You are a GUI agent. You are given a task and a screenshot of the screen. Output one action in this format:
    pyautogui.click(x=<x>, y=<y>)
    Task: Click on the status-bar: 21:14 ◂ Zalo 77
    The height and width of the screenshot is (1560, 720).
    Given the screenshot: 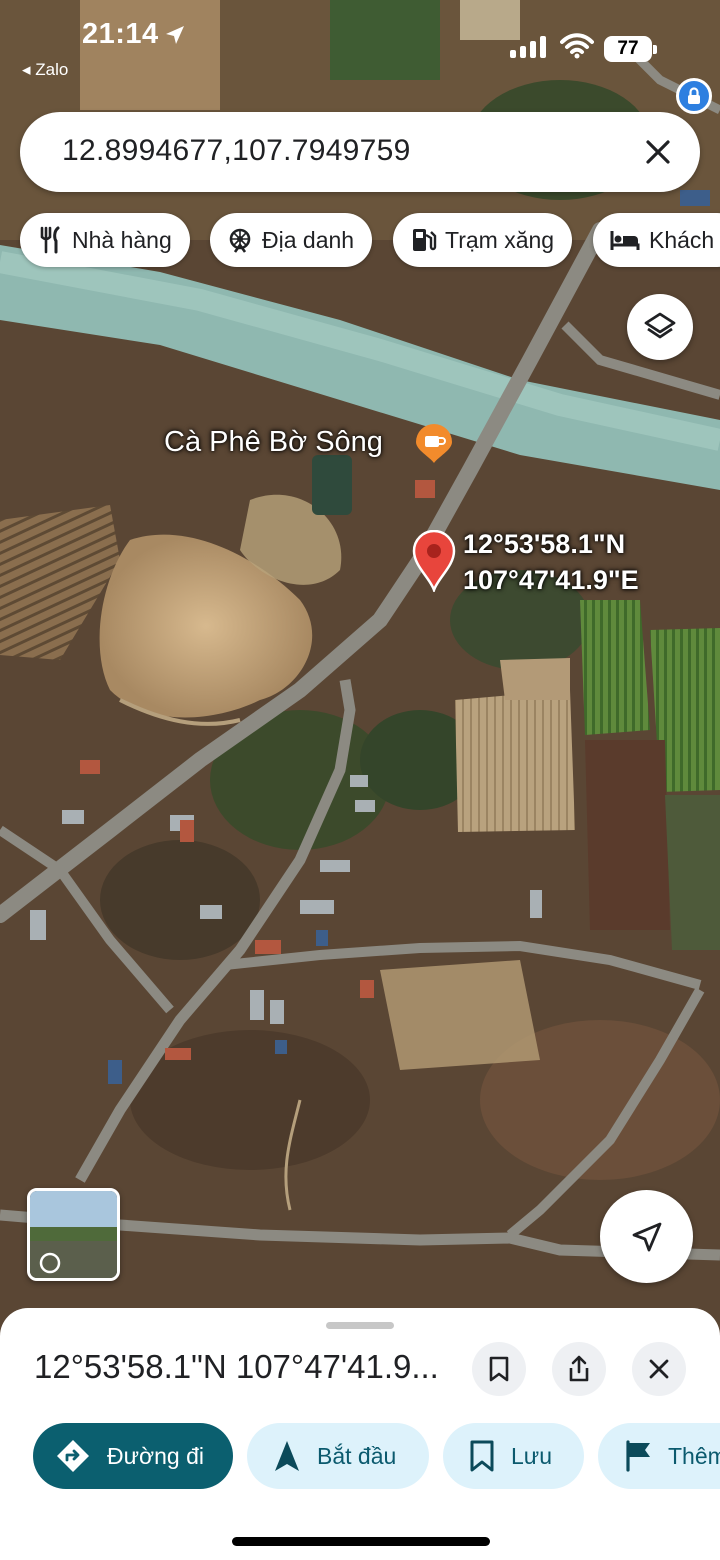 What is the action you would take?
    pyautogui.click(x=360, y=42)
    